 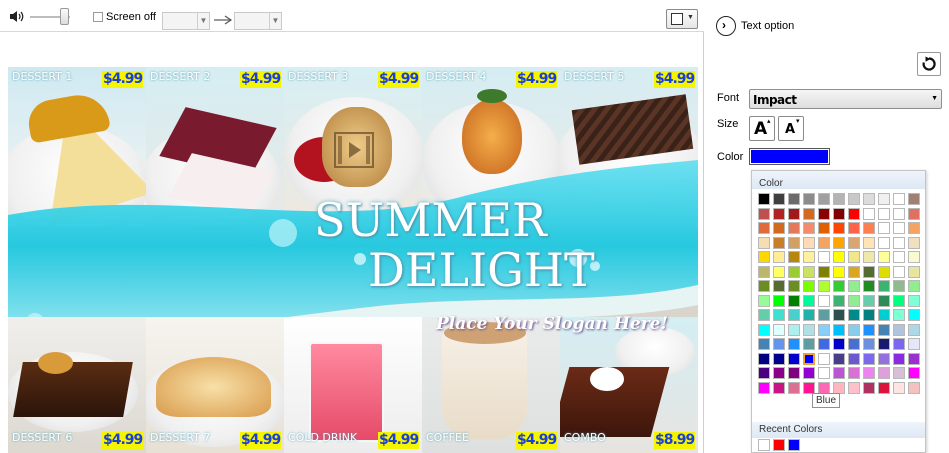 I want to click on tile-label: COLD DRINK, so click(x=322, y=437).